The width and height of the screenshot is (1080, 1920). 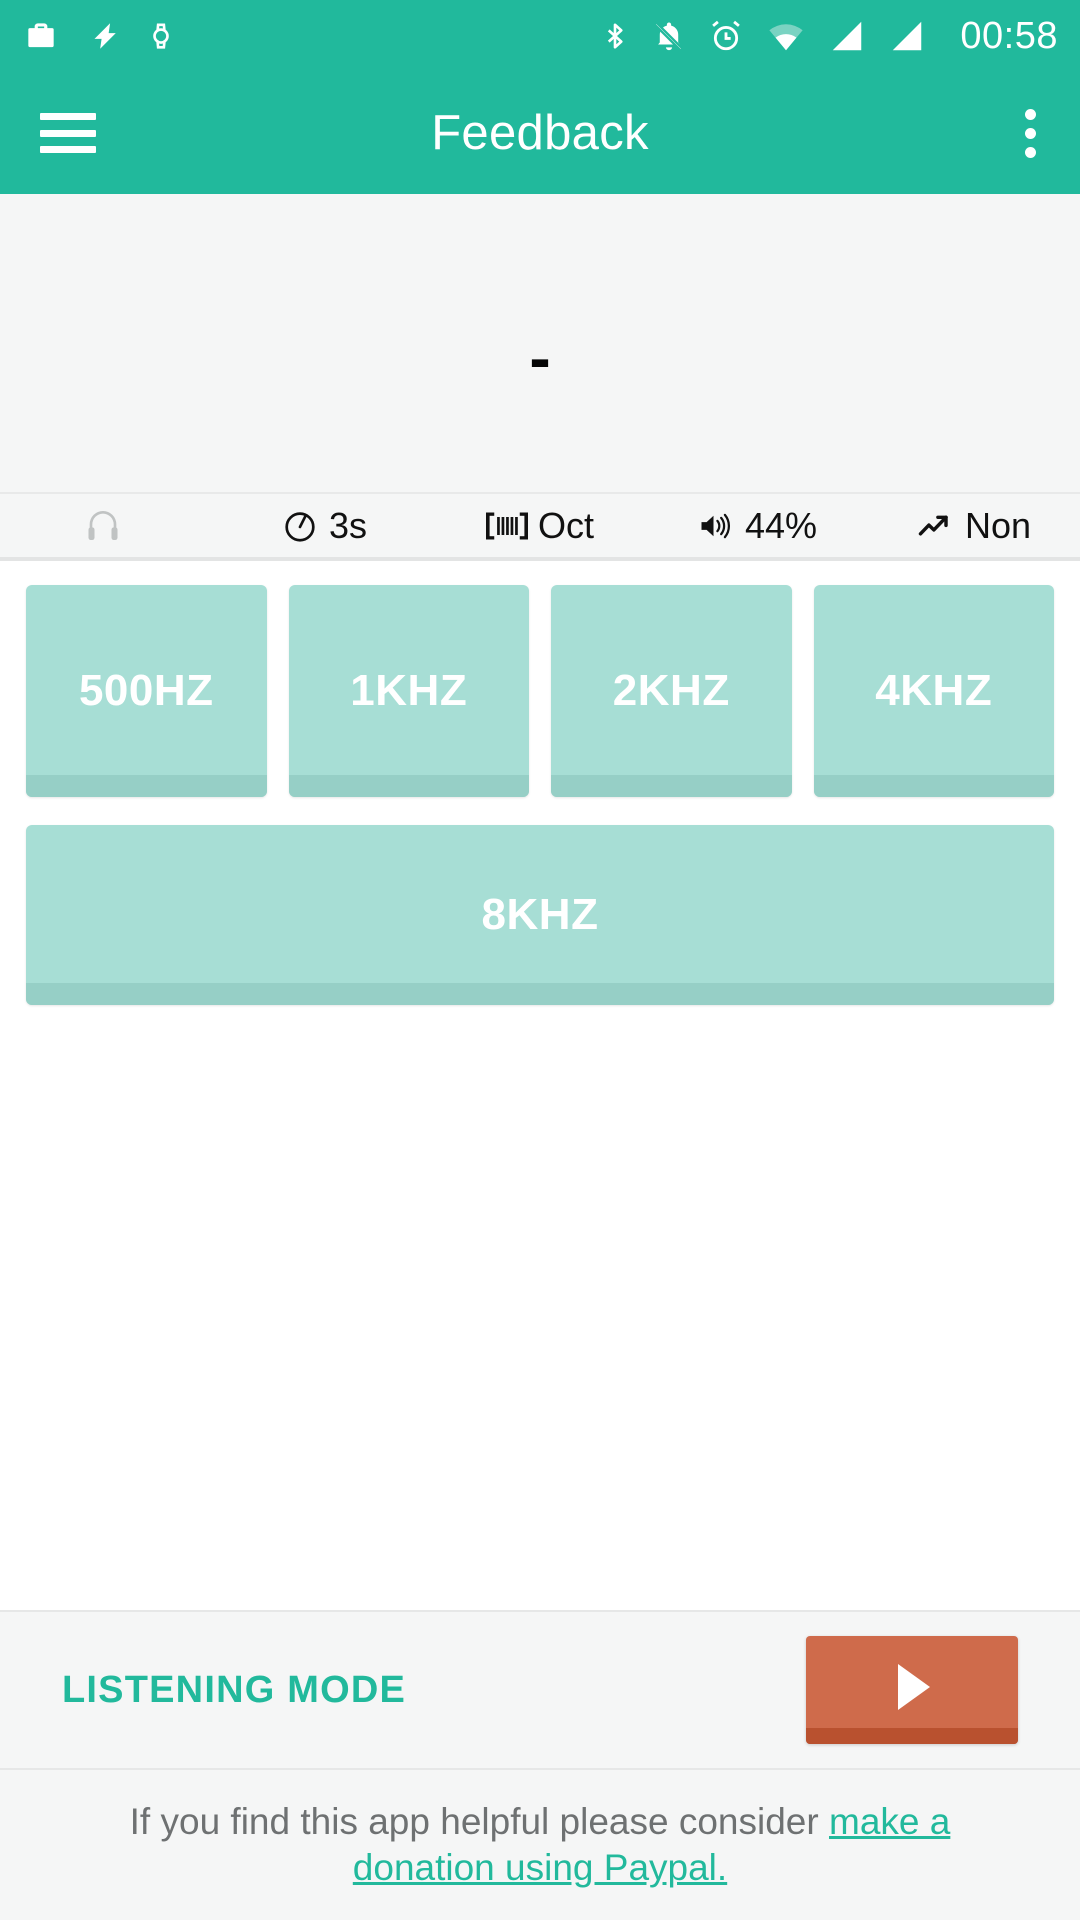 What do you see at coordinates (103, 525) in the screenshot?
I see `headphones-icon` at bounding box center [103, 525].